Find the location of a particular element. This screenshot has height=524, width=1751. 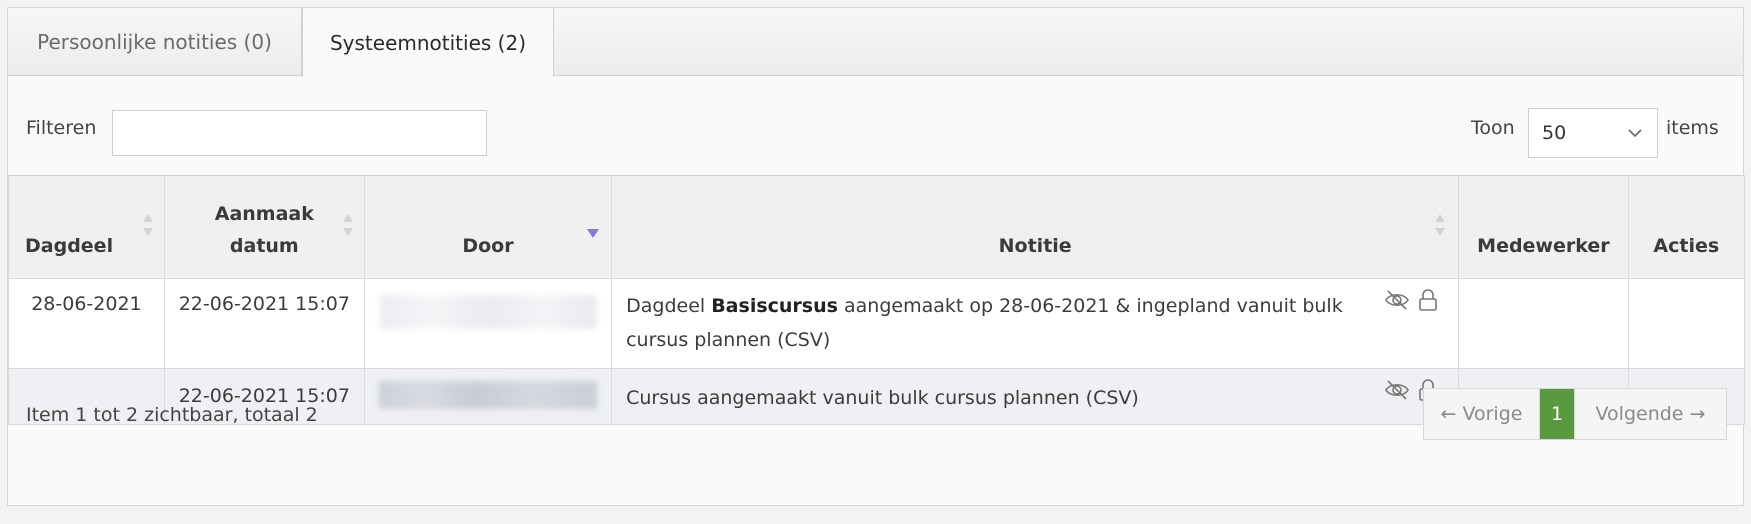

next-page-button: Volgende → is located at coordinates (1650, 414).